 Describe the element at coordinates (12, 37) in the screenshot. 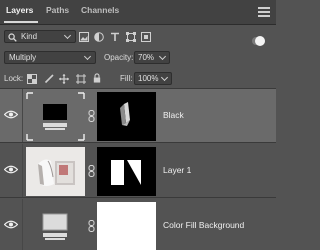

I see `search-icon` at that location.